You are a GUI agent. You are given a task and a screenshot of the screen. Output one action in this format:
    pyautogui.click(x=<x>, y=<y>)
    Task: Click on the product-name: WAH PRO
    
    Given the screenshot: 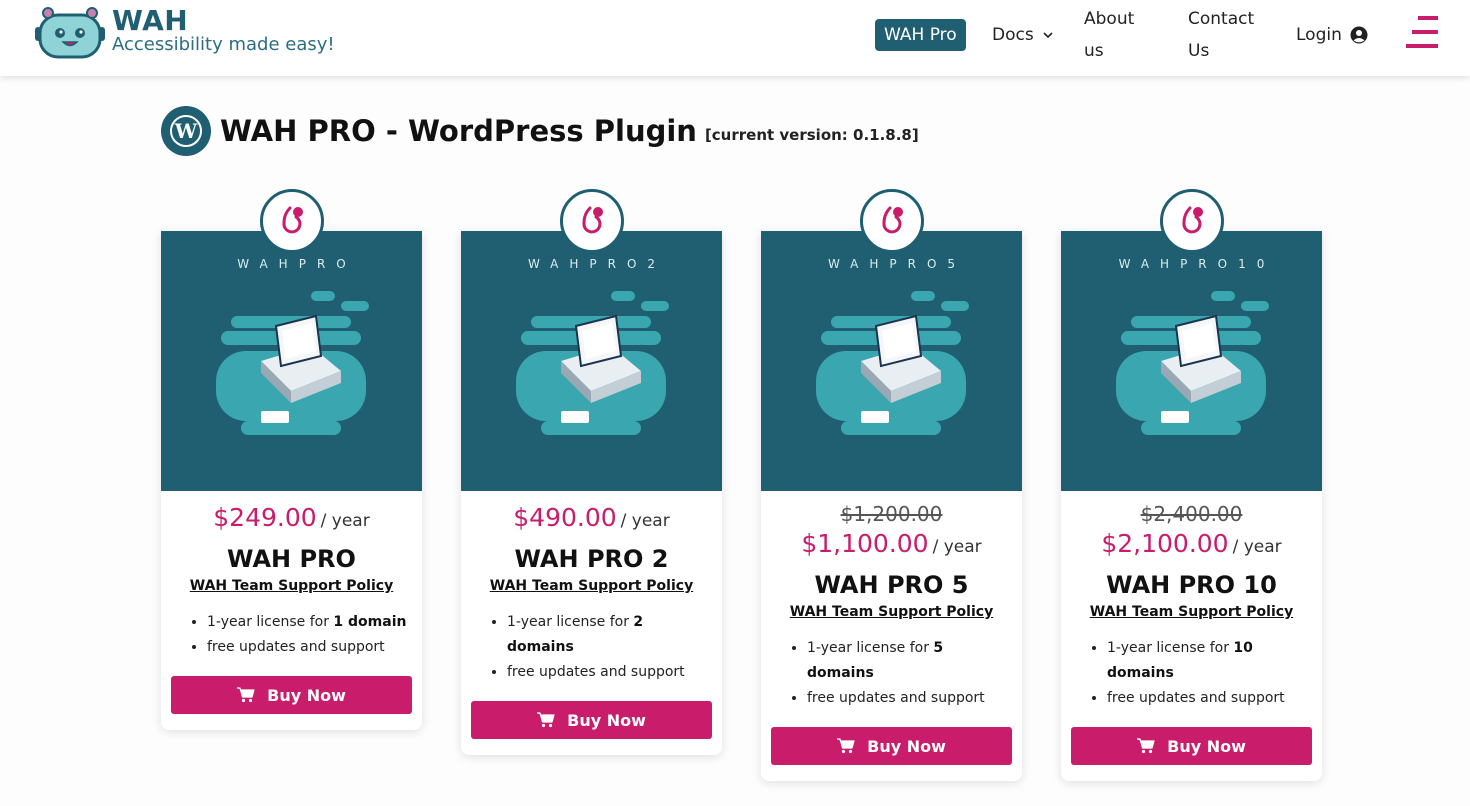 What is the action you would take?
    pyautogui.click(x=291, y=559)
    